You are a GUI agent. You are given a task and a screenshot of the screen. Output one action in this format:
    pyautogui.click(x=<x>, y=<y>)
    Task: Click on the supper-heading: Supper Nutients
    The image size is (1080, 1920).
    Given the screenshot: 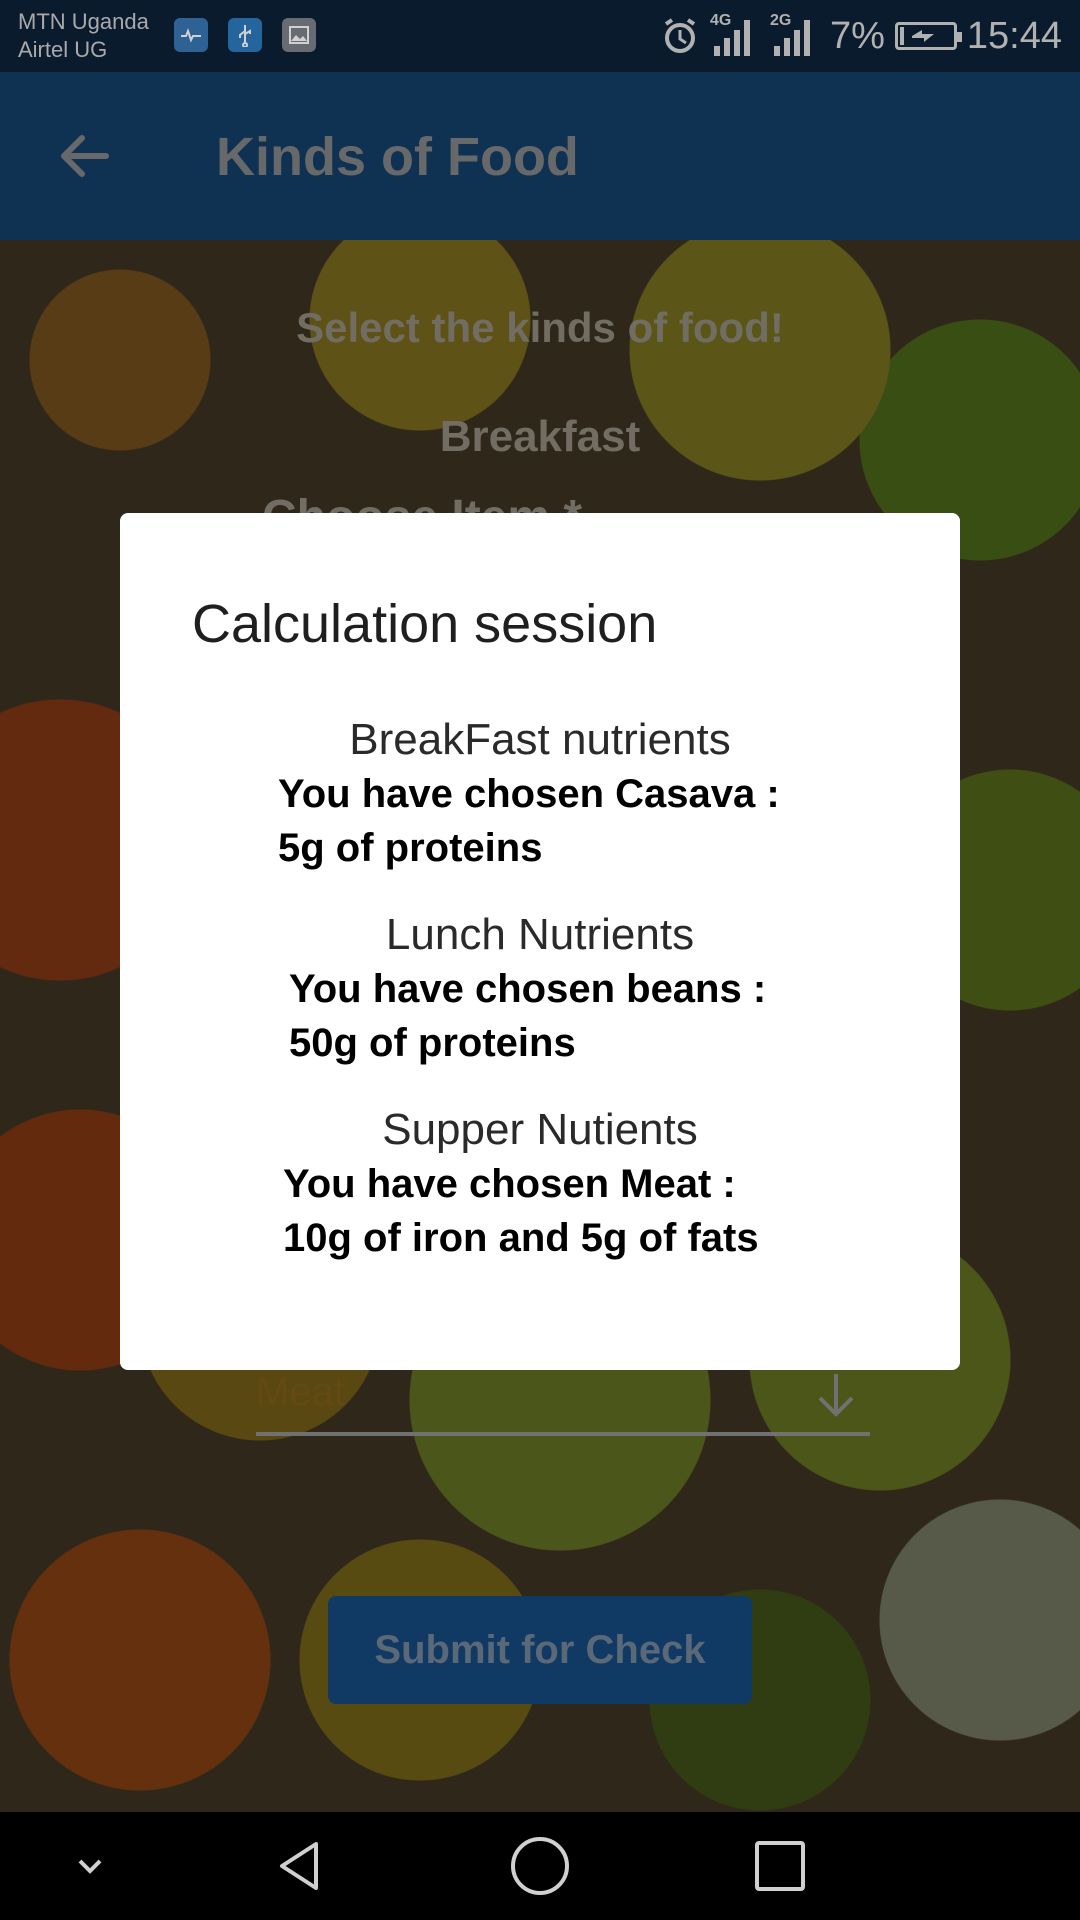 What is the action you would take?
    pyautogui.click(x=540, y=1129)
    